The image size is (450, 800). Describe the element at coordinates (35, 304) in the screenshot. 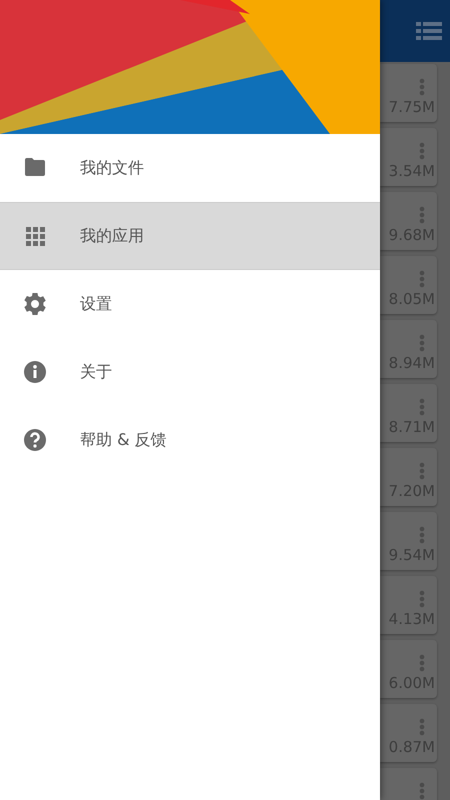

I see `settings-icon` at that location.